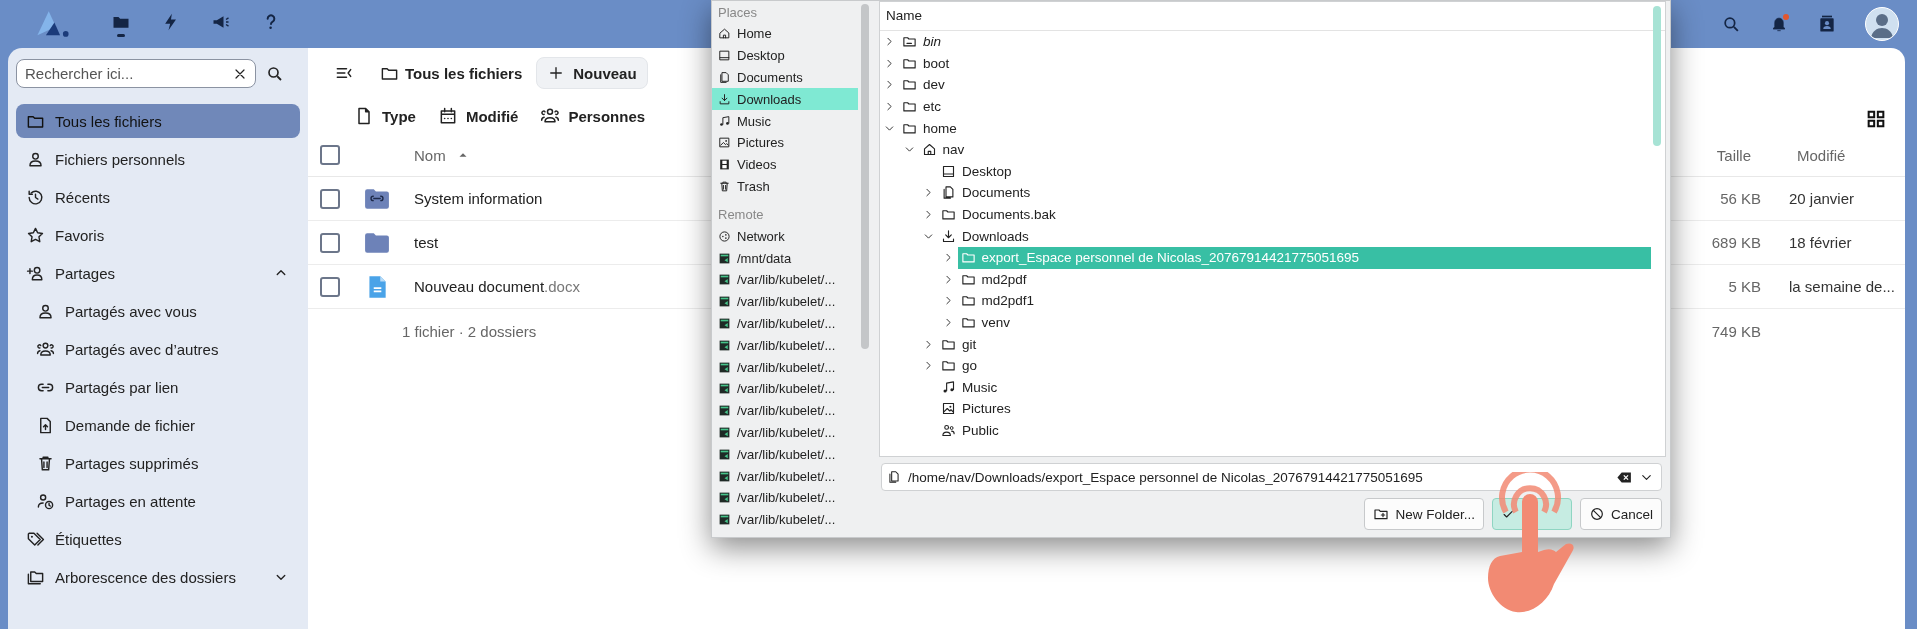 The height and width of the screenshot is (629, 1917). Describe the element at coordinates (1271, 477) in the screenshot. I see `path-field: /home/nav/Downloads/export_Espace personnel de Nicolas_20767914421775051695` at that location.